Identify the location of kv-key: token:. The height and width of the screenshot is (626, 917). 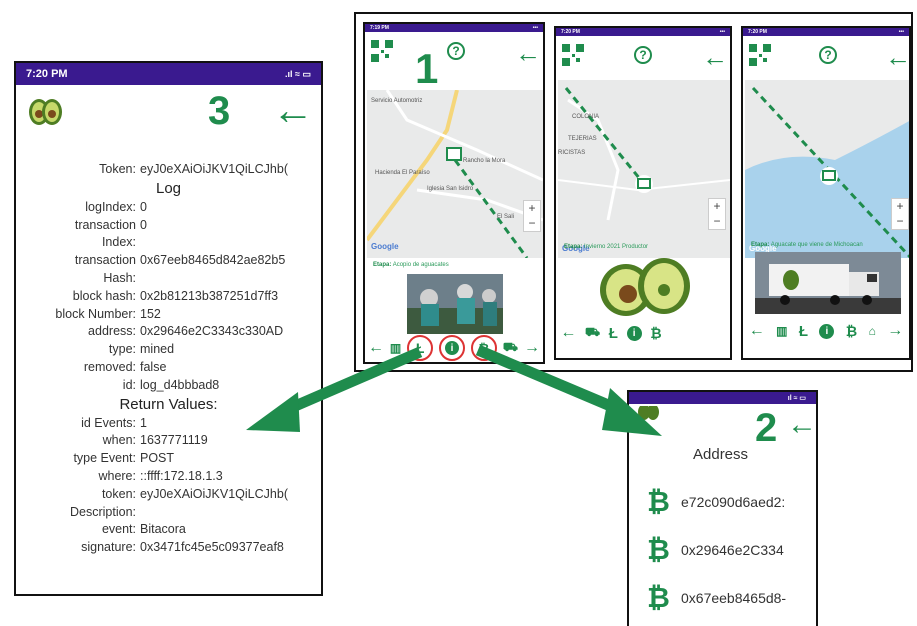
(118, 493).